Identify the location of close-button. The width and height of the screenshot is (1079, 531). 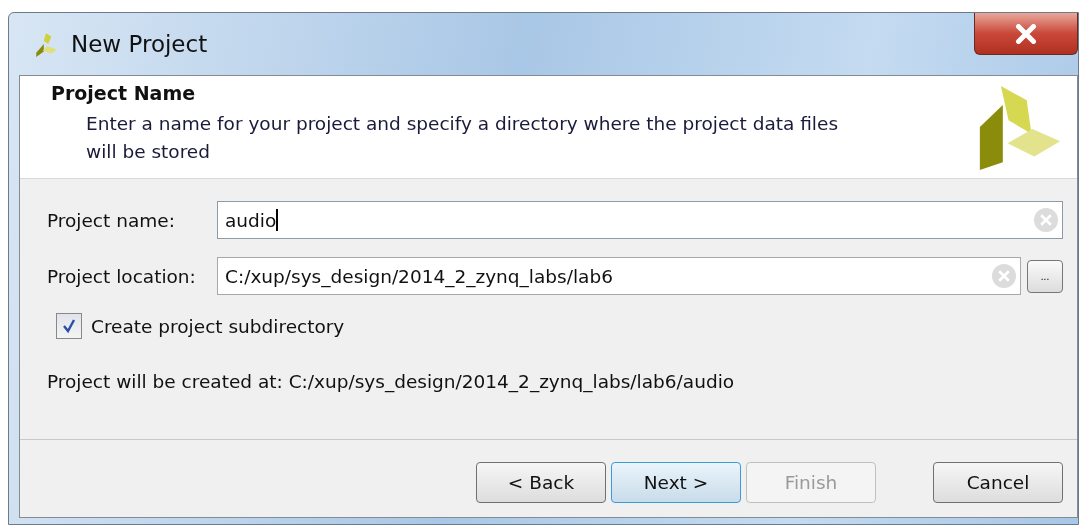
(1026, 34).